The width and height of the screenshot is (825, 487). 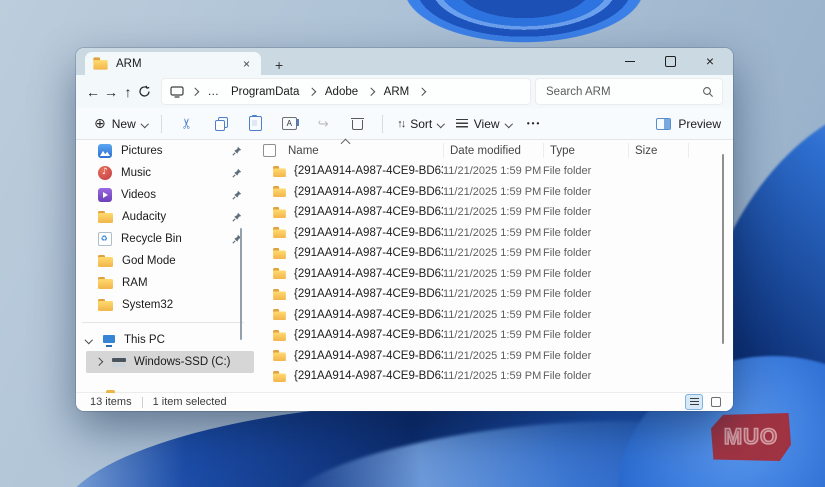 What do you see at coordinates (664, 123) in the screenshot?
I see `preview-pane-icon` at bounding box center [664, 123].